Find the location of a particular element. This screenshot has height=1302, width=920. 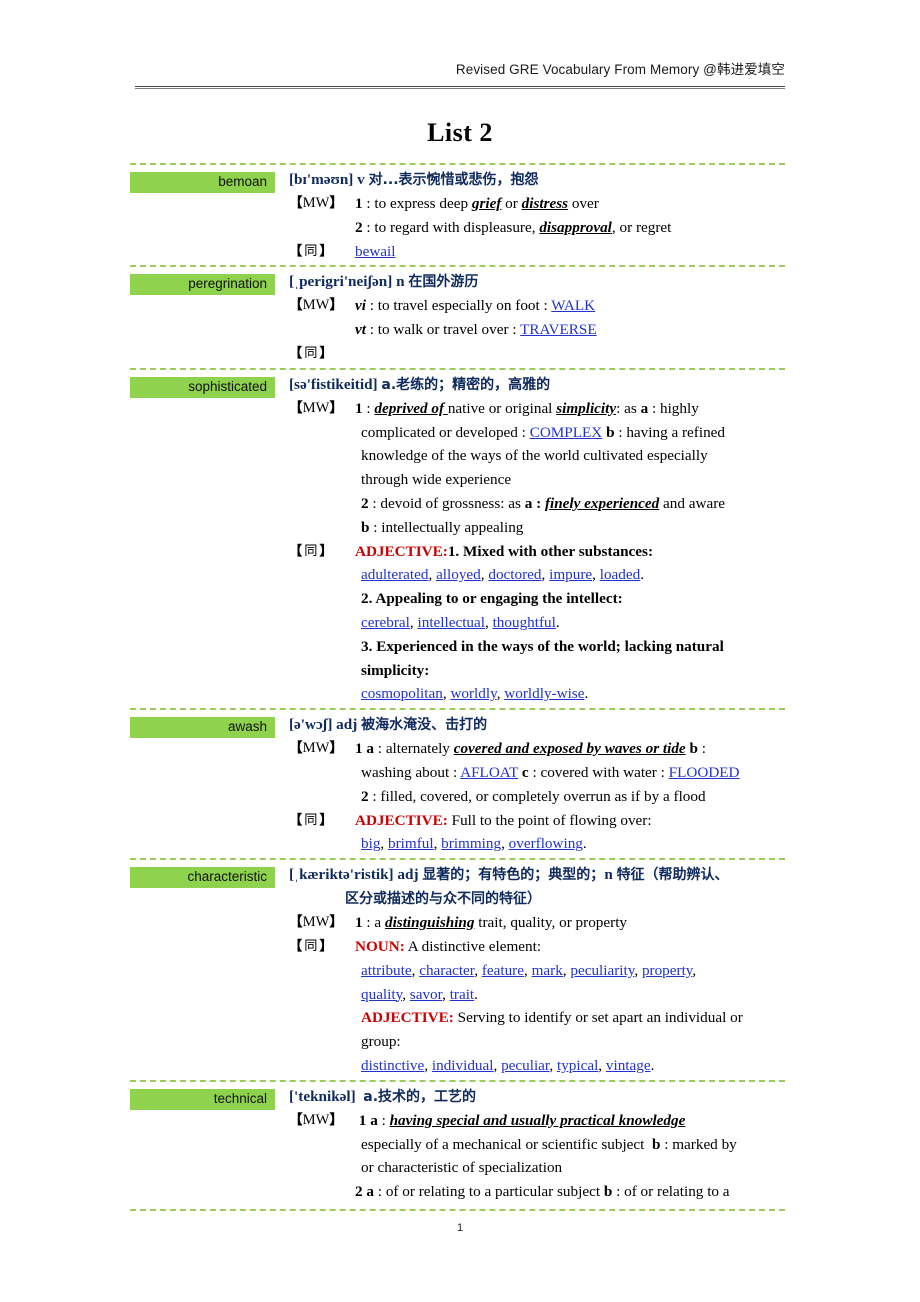

synonym-link: worldly-wise is located at coordinates (544, 693).